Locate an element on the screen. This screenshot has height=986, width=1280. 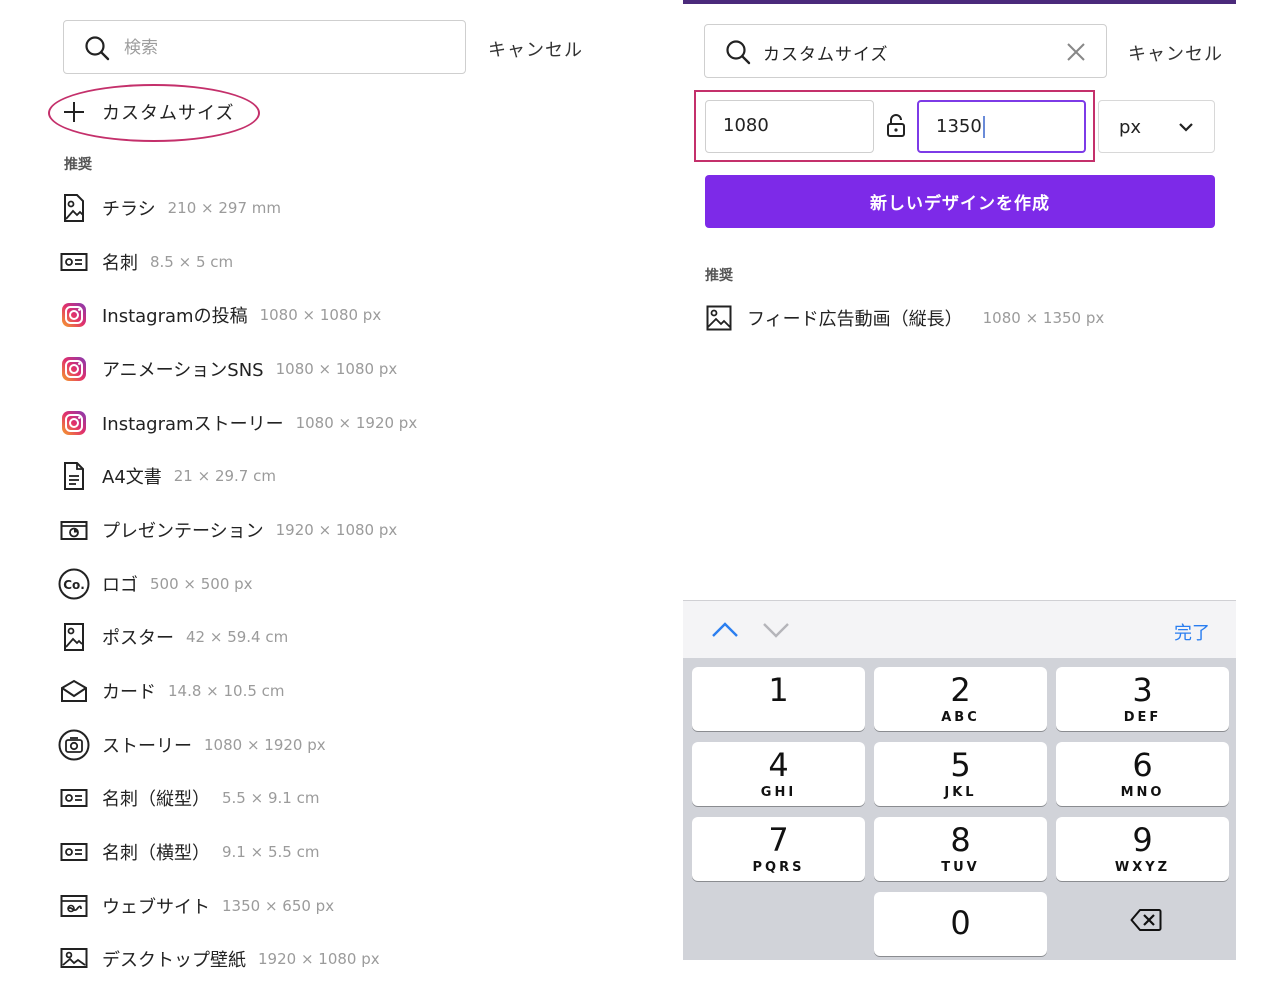
list-item: Instagramストーリー 1080 × 1920 px is located at coordinates (358, 423).